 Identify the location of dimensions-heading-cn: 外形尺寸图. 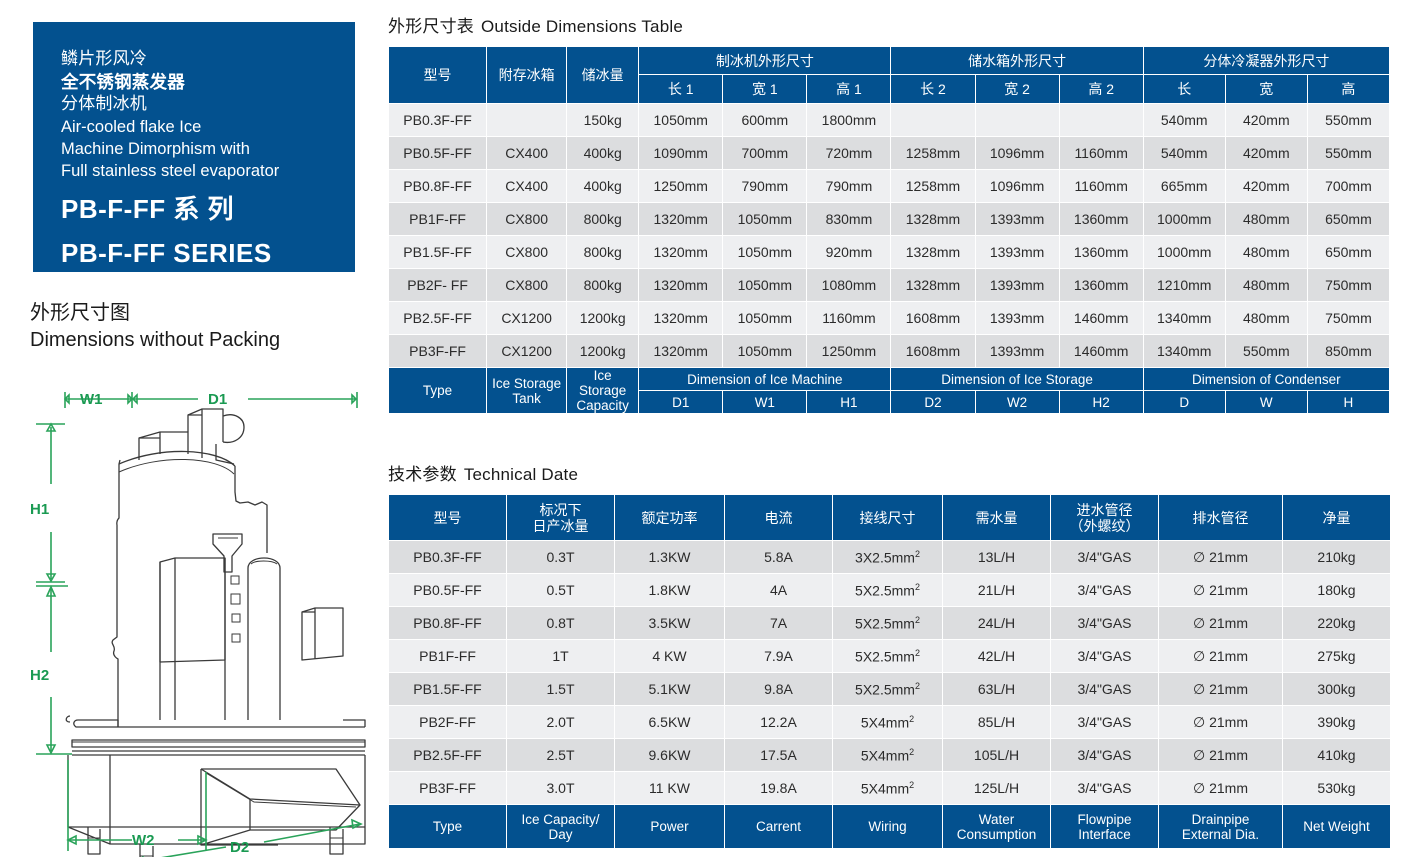
(80, 313).